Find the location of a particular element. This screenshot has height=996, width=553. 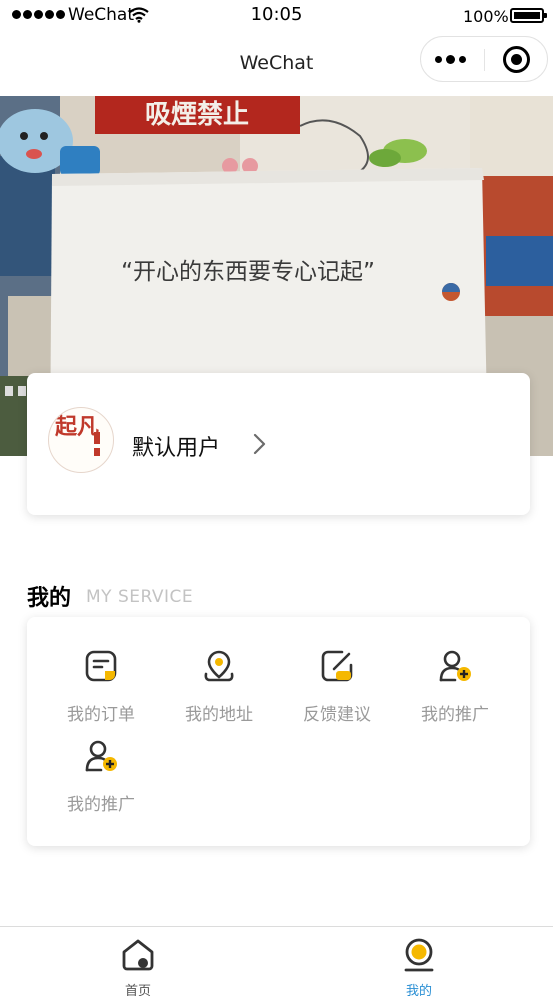

service-my-address: 我的地址 is located at coordinates (219, 689).